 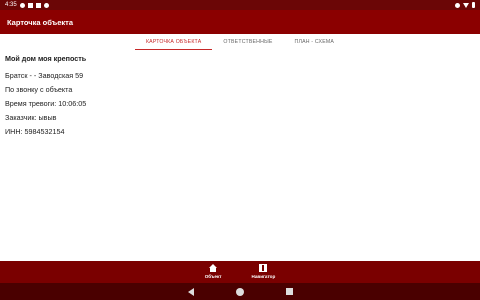 I want to click on status-bar-right, so click(x=465, y=5).